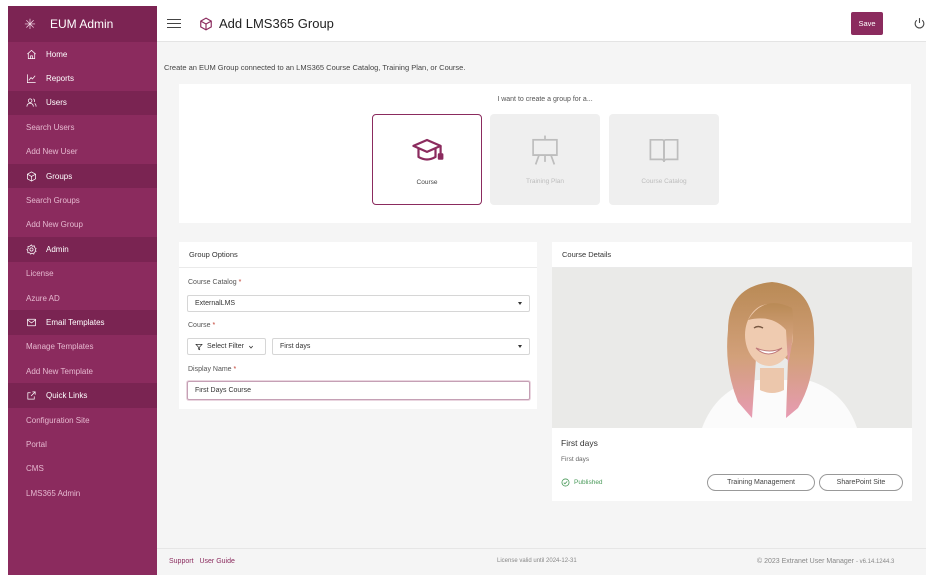 The height and width of the screenshot is (575, 926). I want to click on sidebar-item-configuration-site: Configuration Site, so click(82, 420).